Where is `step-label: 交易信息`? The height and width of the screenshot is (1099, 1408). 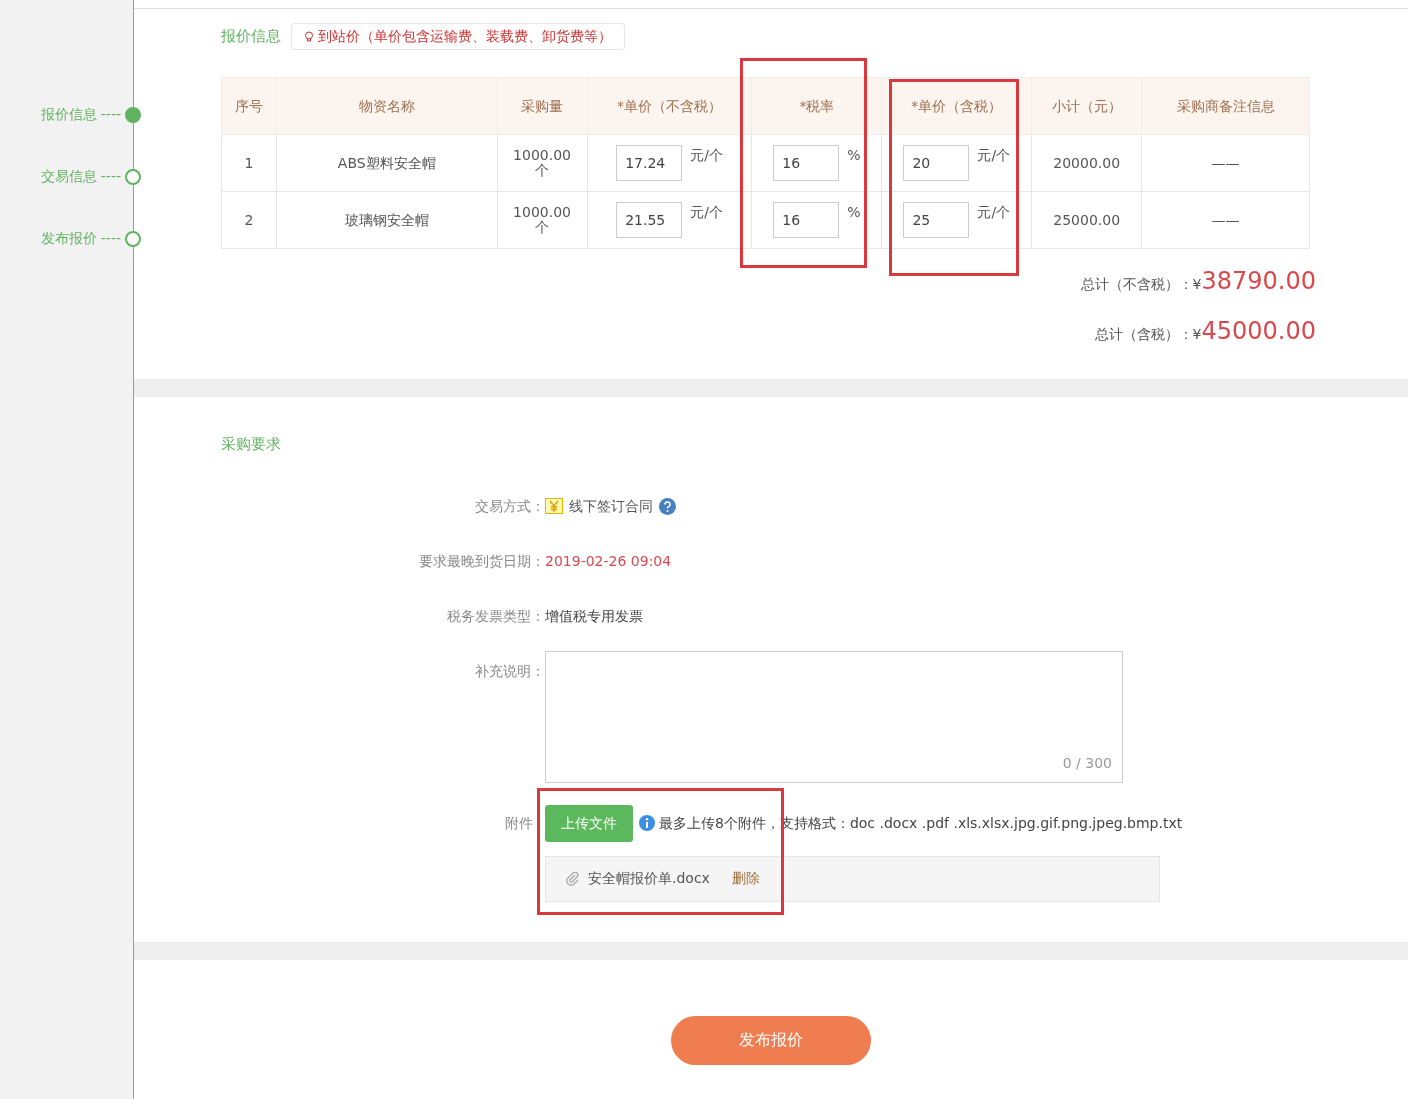
step-label: 交易信息 is located at coordinates (68, 176).